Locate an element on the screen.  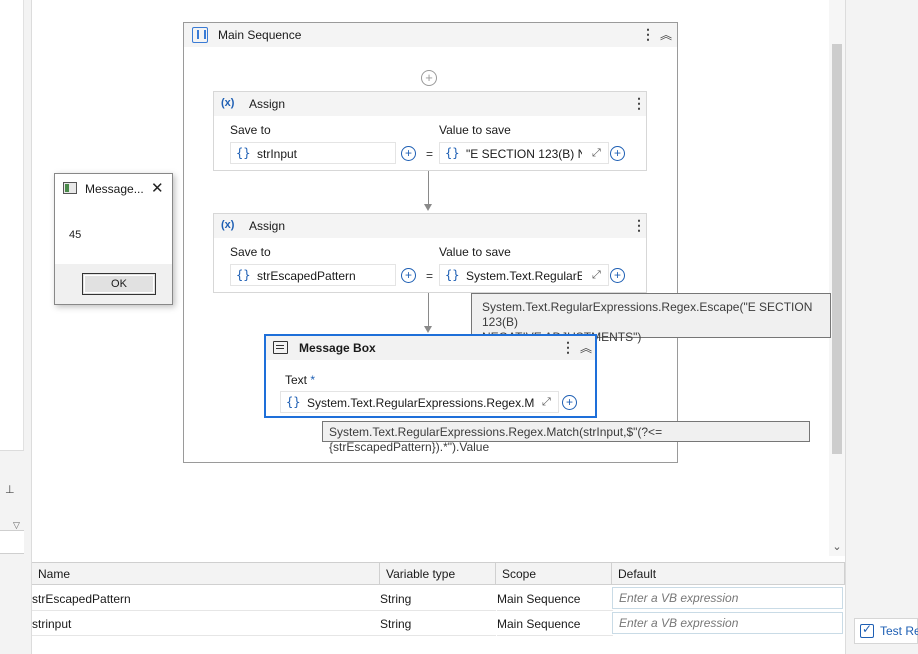
scrollbar-thumb is located at coordinates (837, 249).